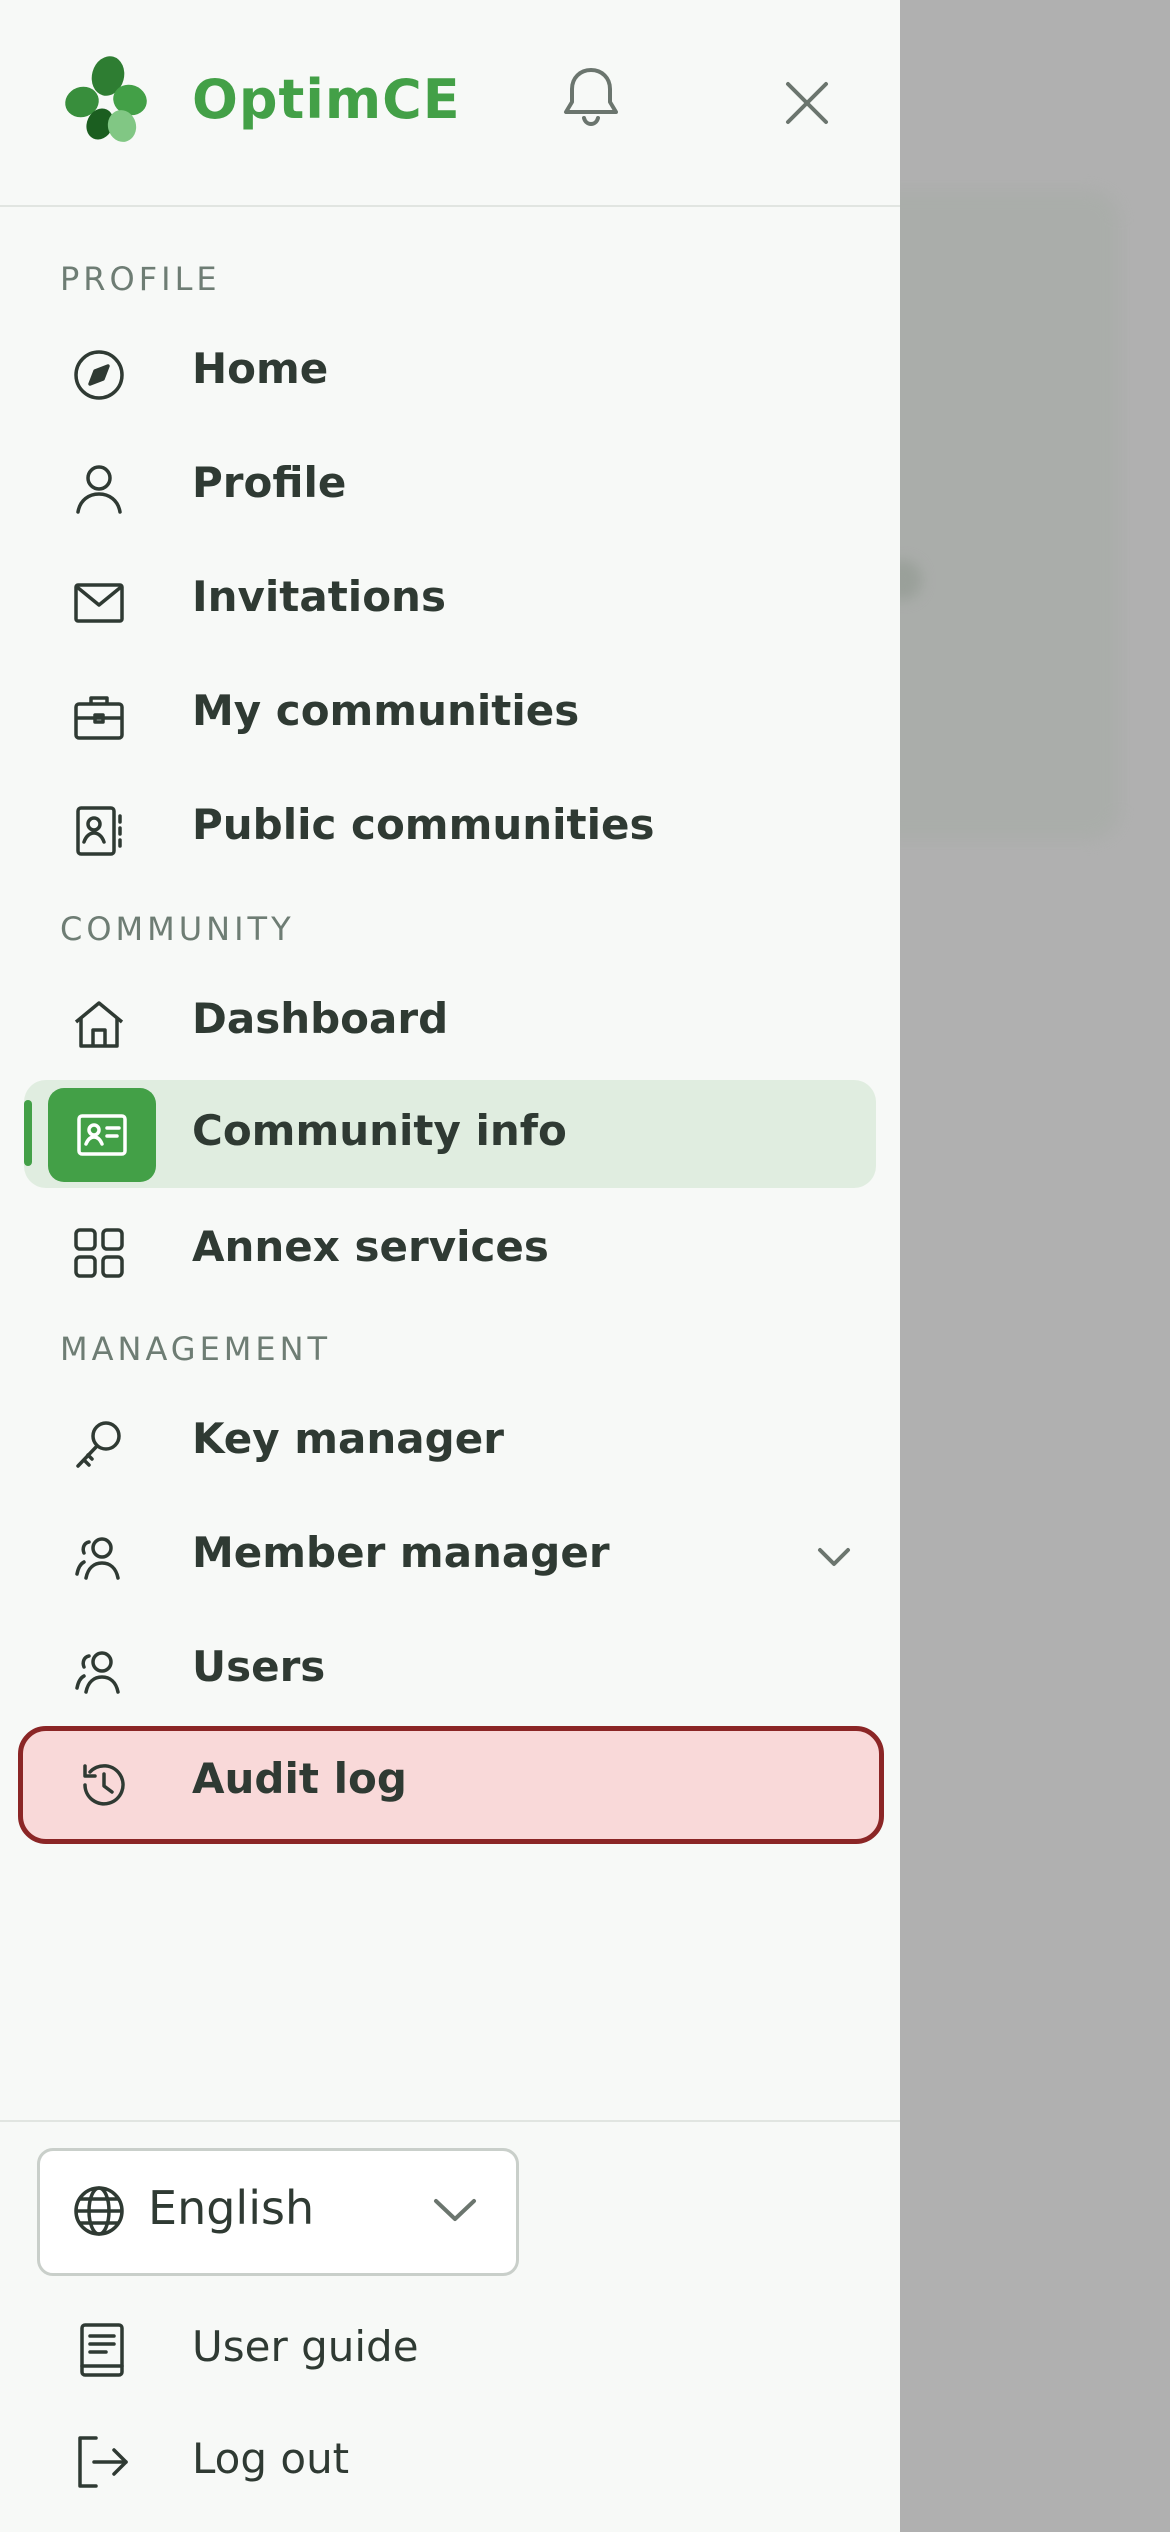  I want to click on nav-label: My communities, so click(386, 710).